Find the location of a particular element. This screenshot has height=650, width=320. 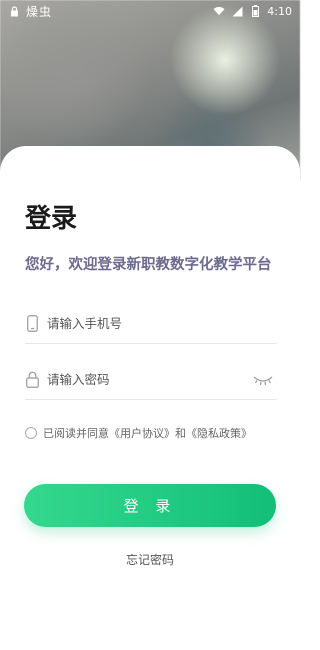

phone-icon is located at coordinates (32, 323).